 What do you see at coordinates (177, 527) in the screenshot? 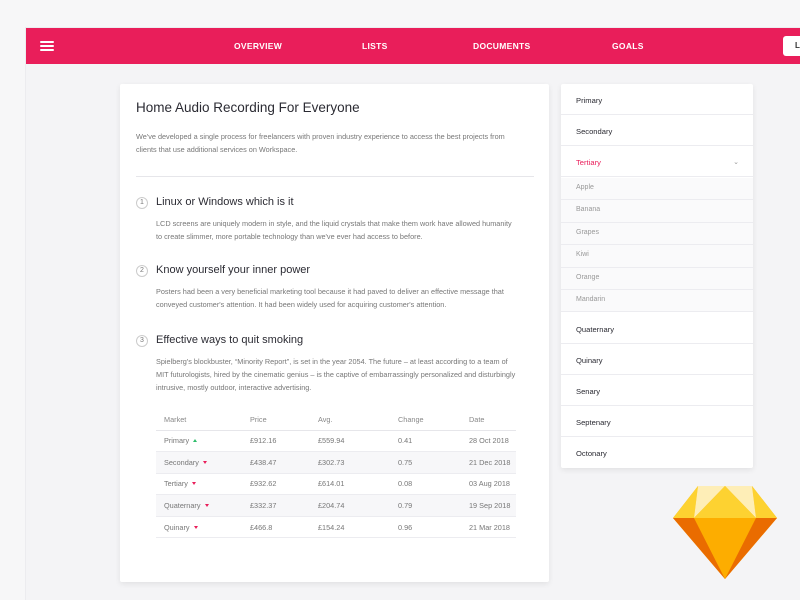
I see `market-name: Quinary` at bounding box center [177, 527].